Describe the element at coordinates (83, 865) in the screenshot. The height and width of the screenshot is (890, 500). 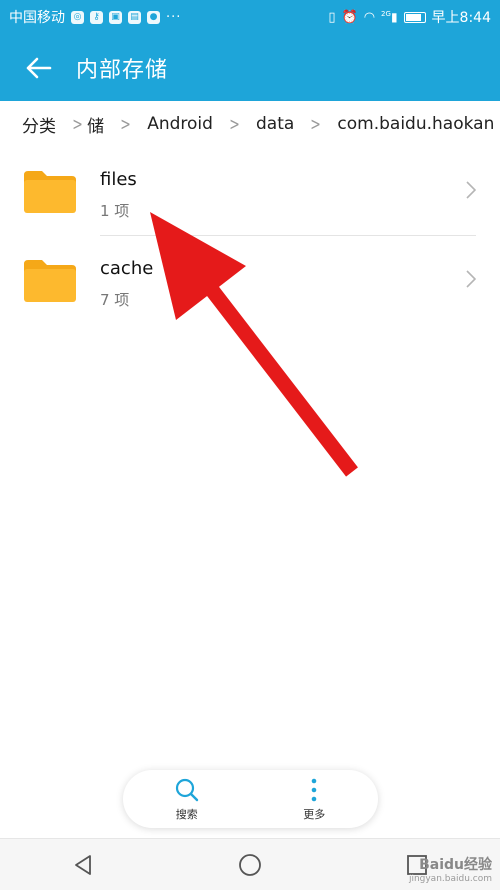
I see `back-nav-icon` at that location.